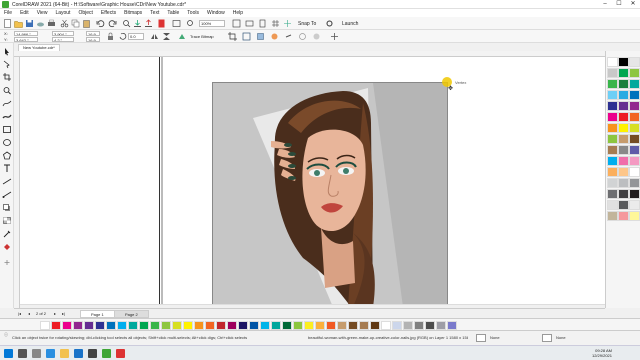 Image resolution: width=640 pixels, height=360 pixels. Describe the element at coordinates (7, 220) in the screenshot. I see `transparency-tool-icon` at that location.